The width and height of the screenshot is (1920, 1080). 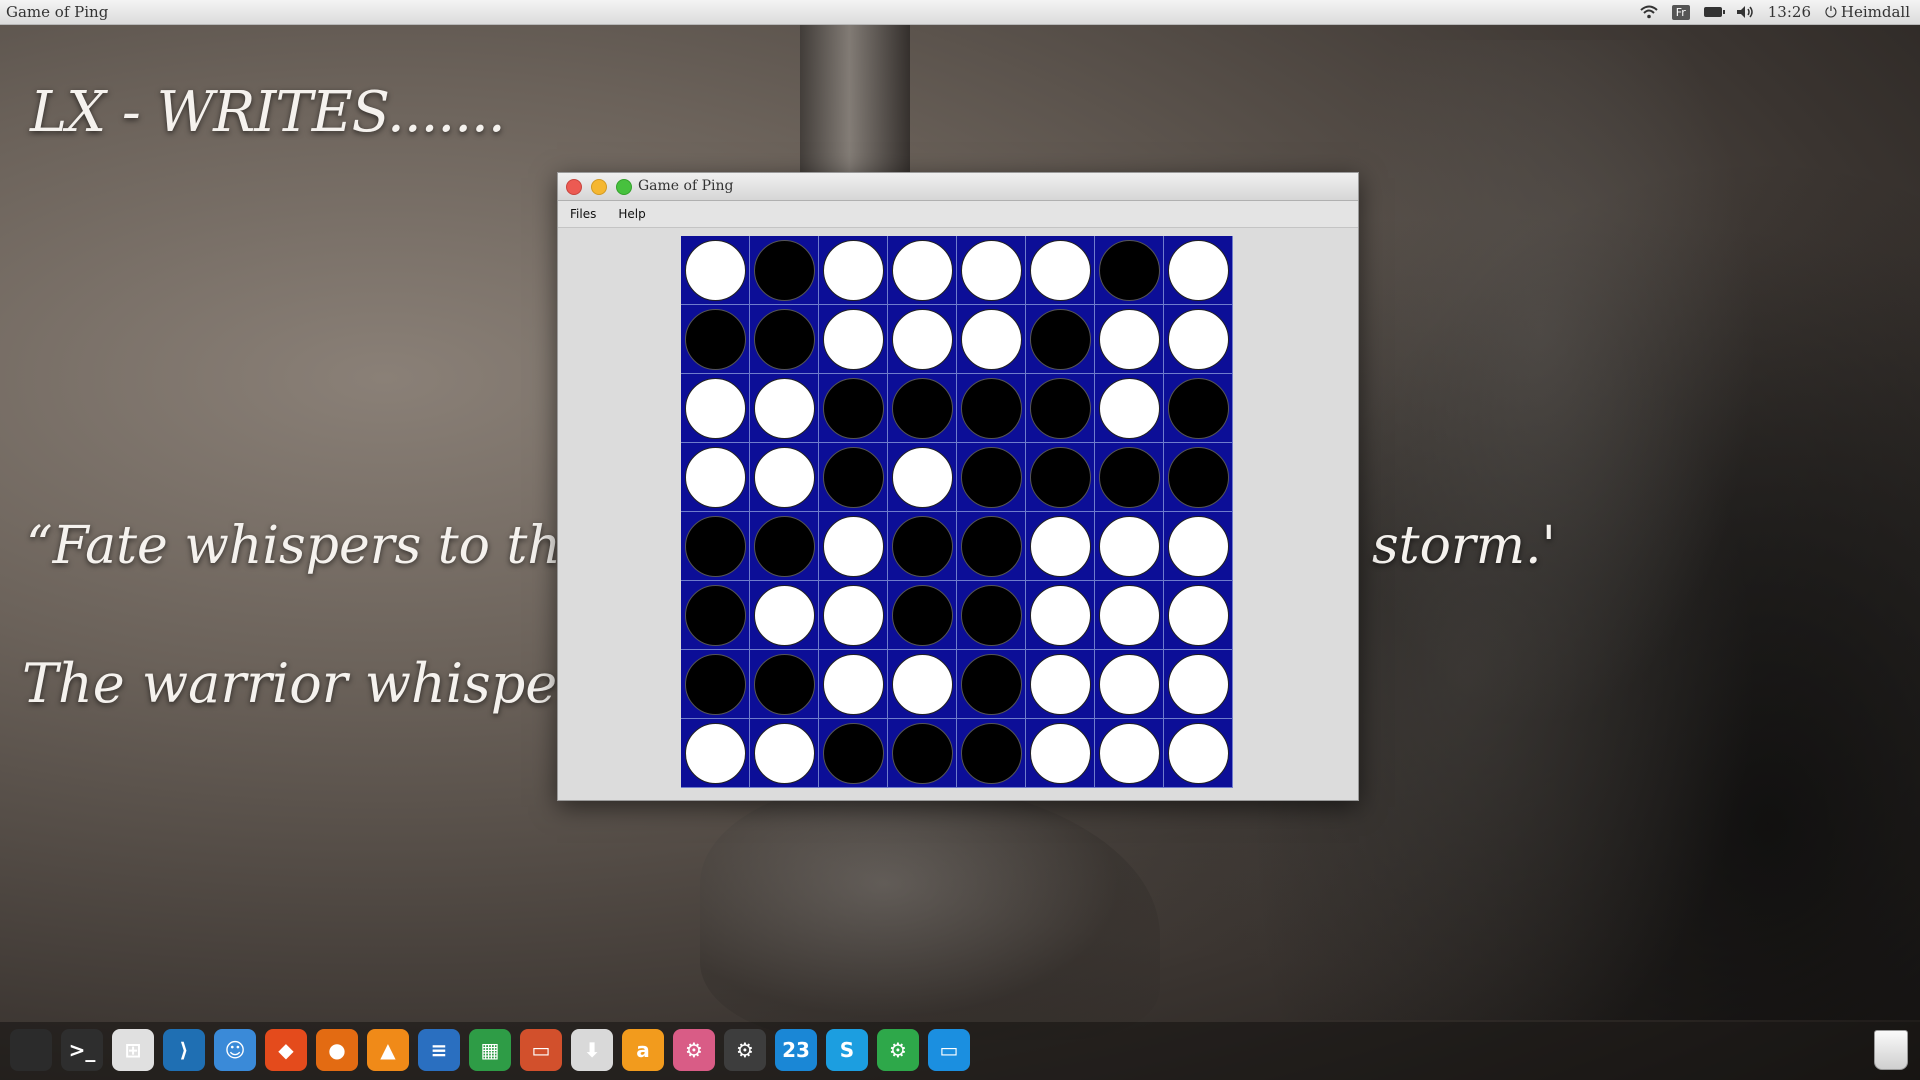 I want to click on close-button, so click(x=574, y=187).